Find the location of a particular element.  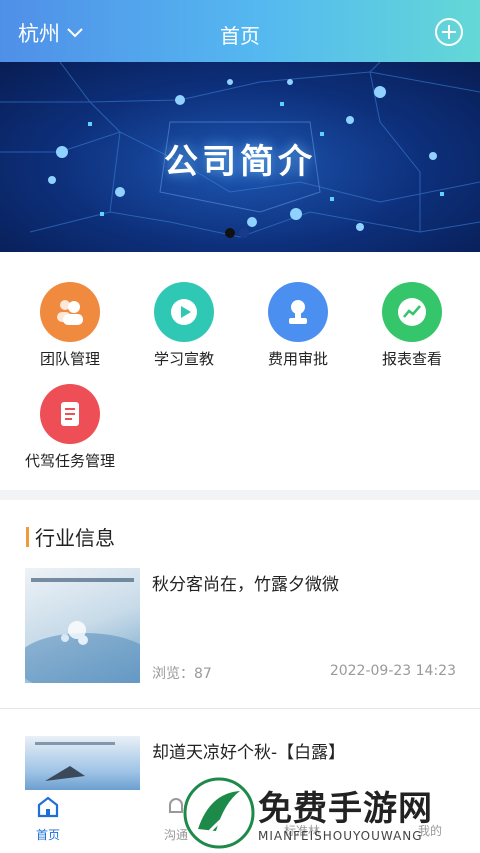

tab-home: 首页 is located at coordinates (48, 818).